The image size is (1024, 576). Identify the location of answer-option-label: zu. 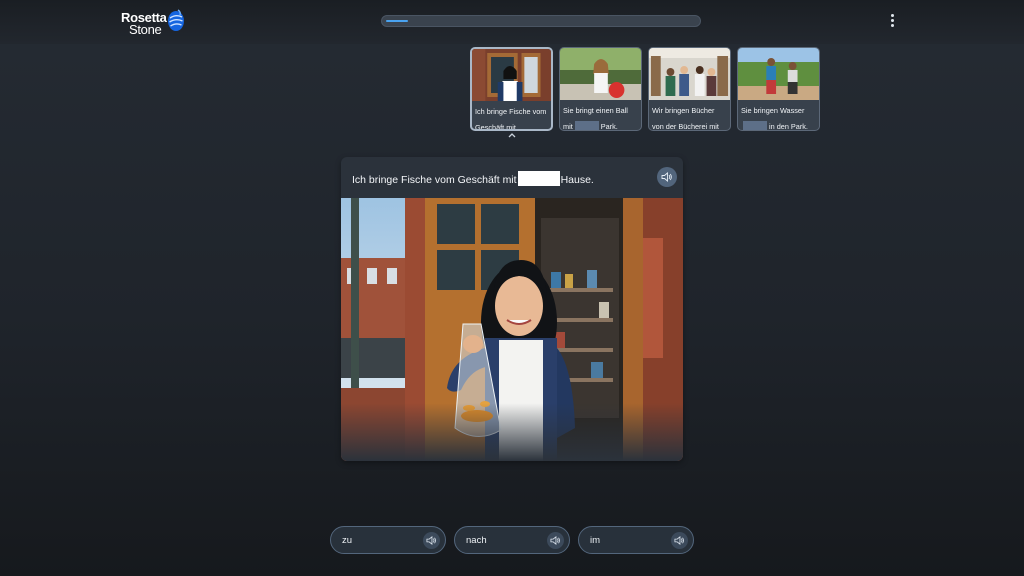
(347, 540).